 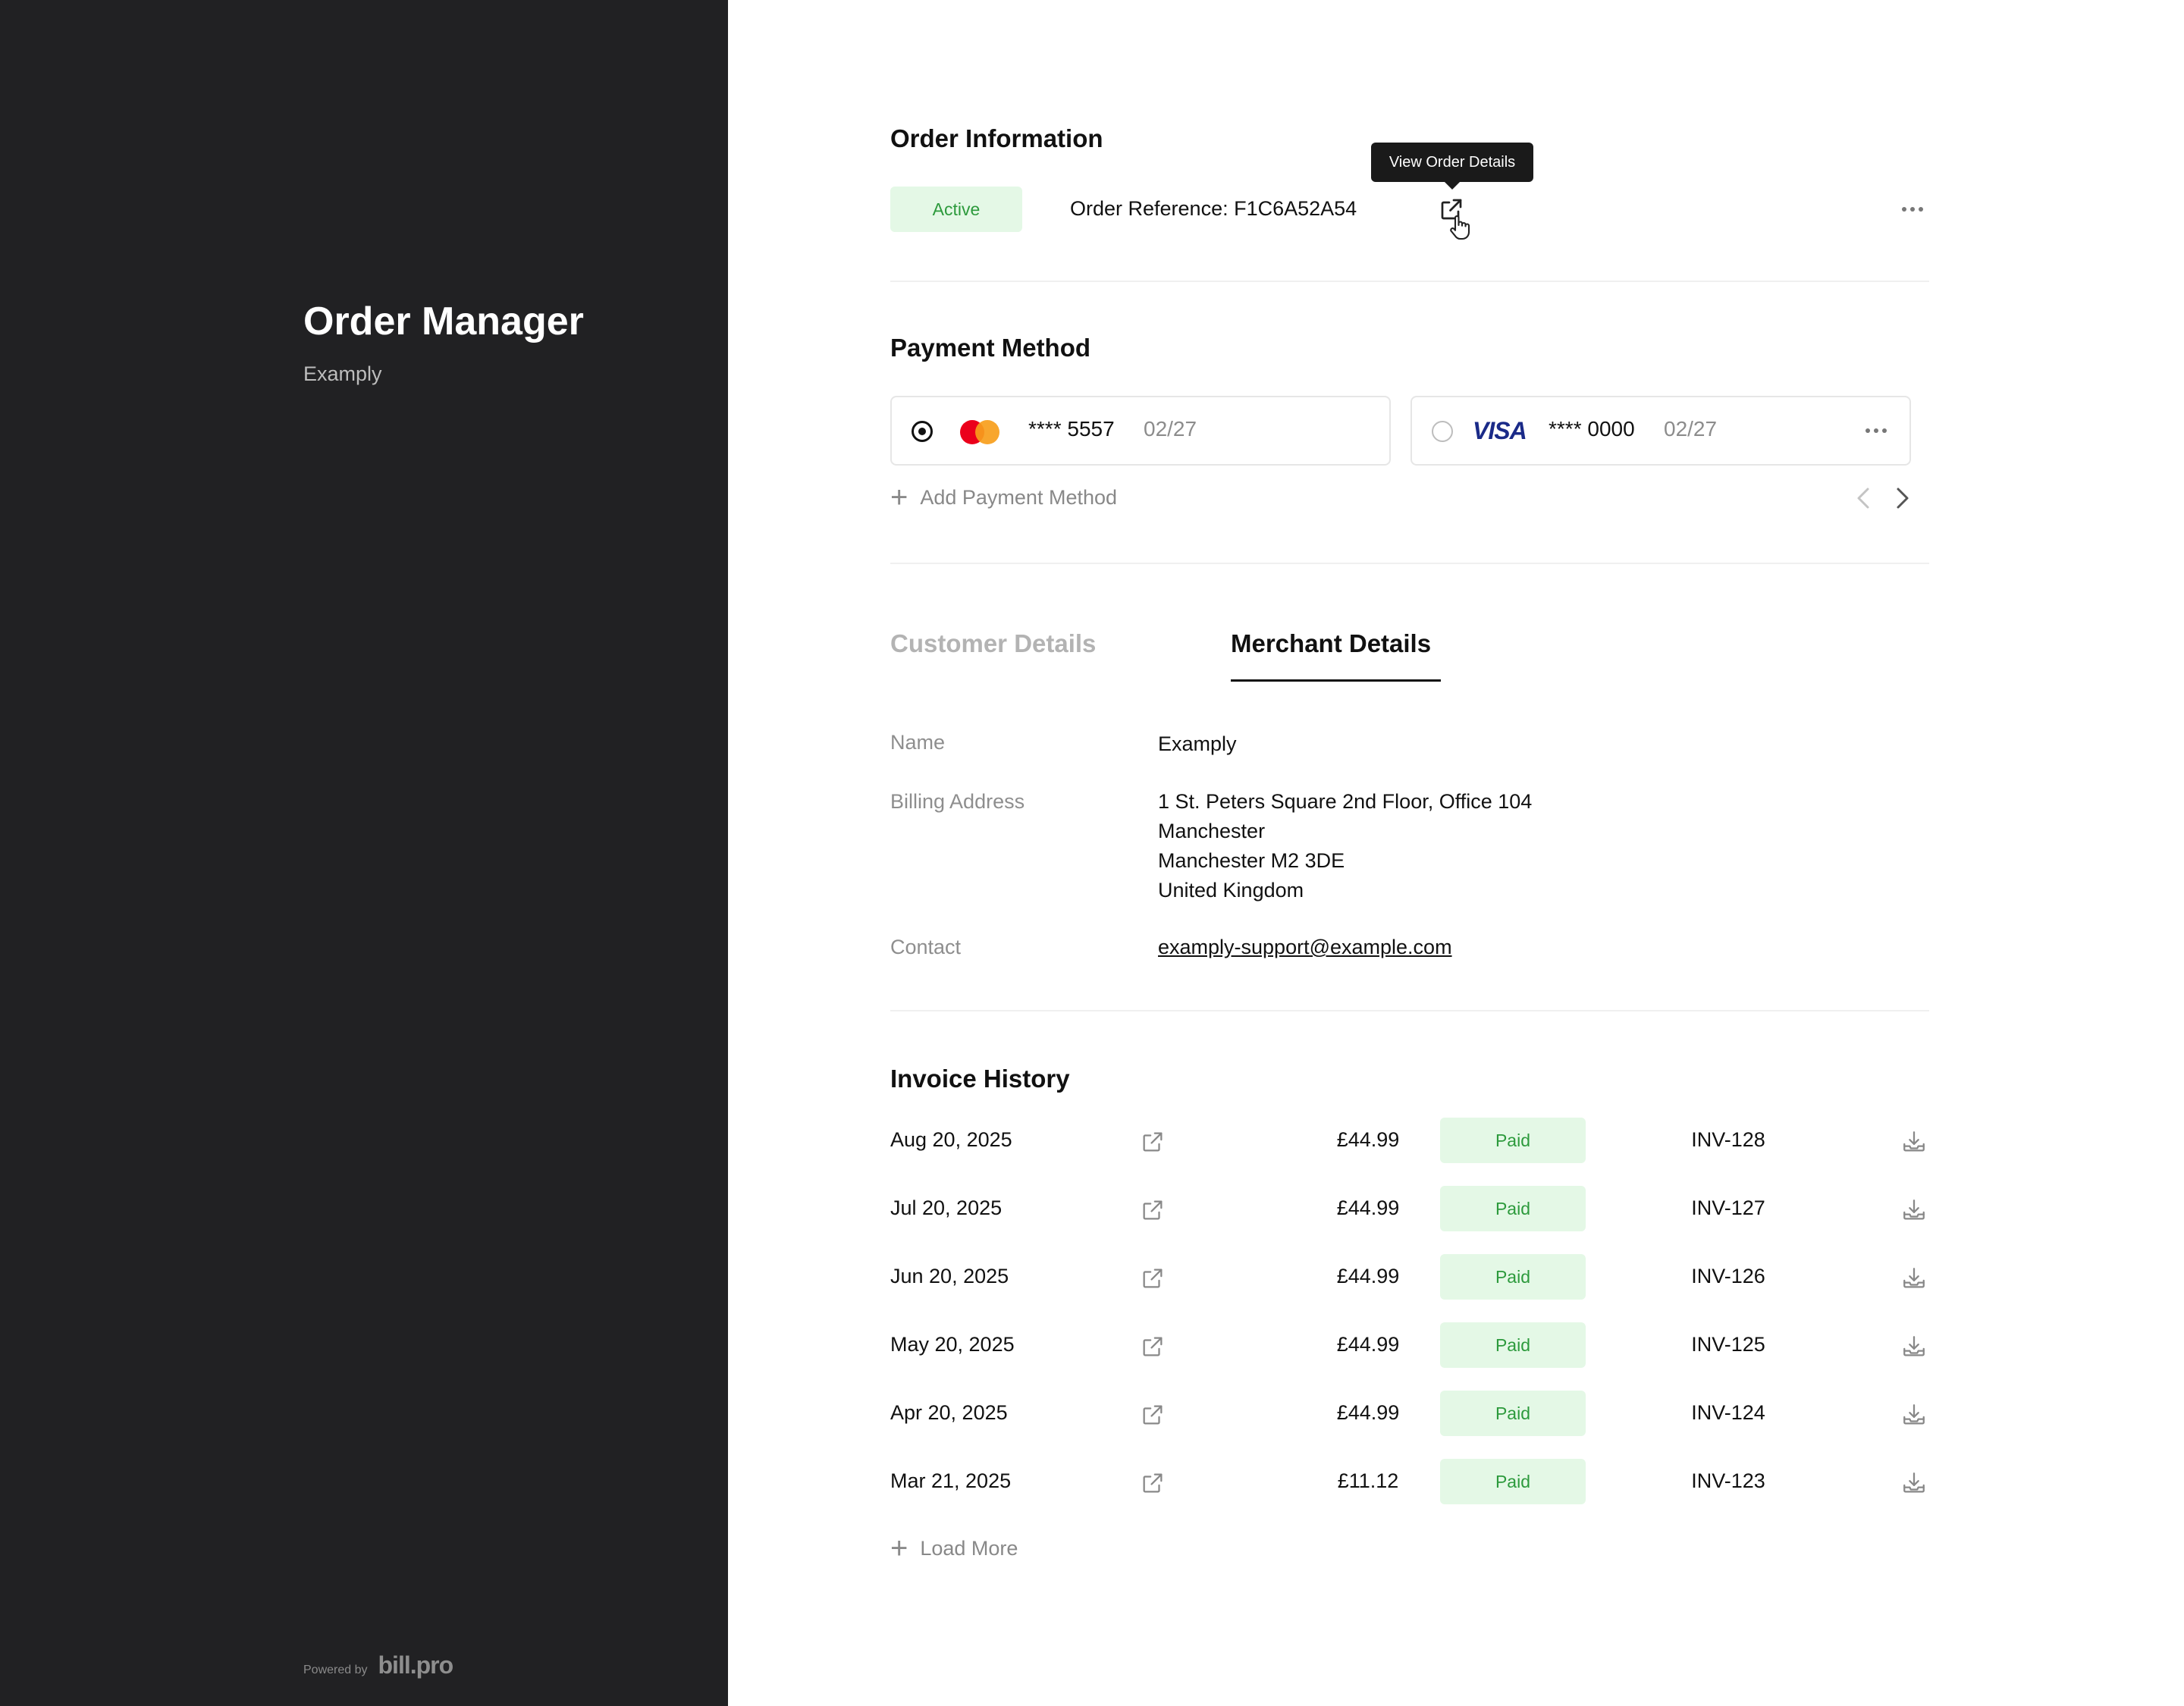 What do you see at coordinates (952, 1344) in the screenshot?
I see `invoice-date: May 20, 2025` at bounding box center [952, 1344].